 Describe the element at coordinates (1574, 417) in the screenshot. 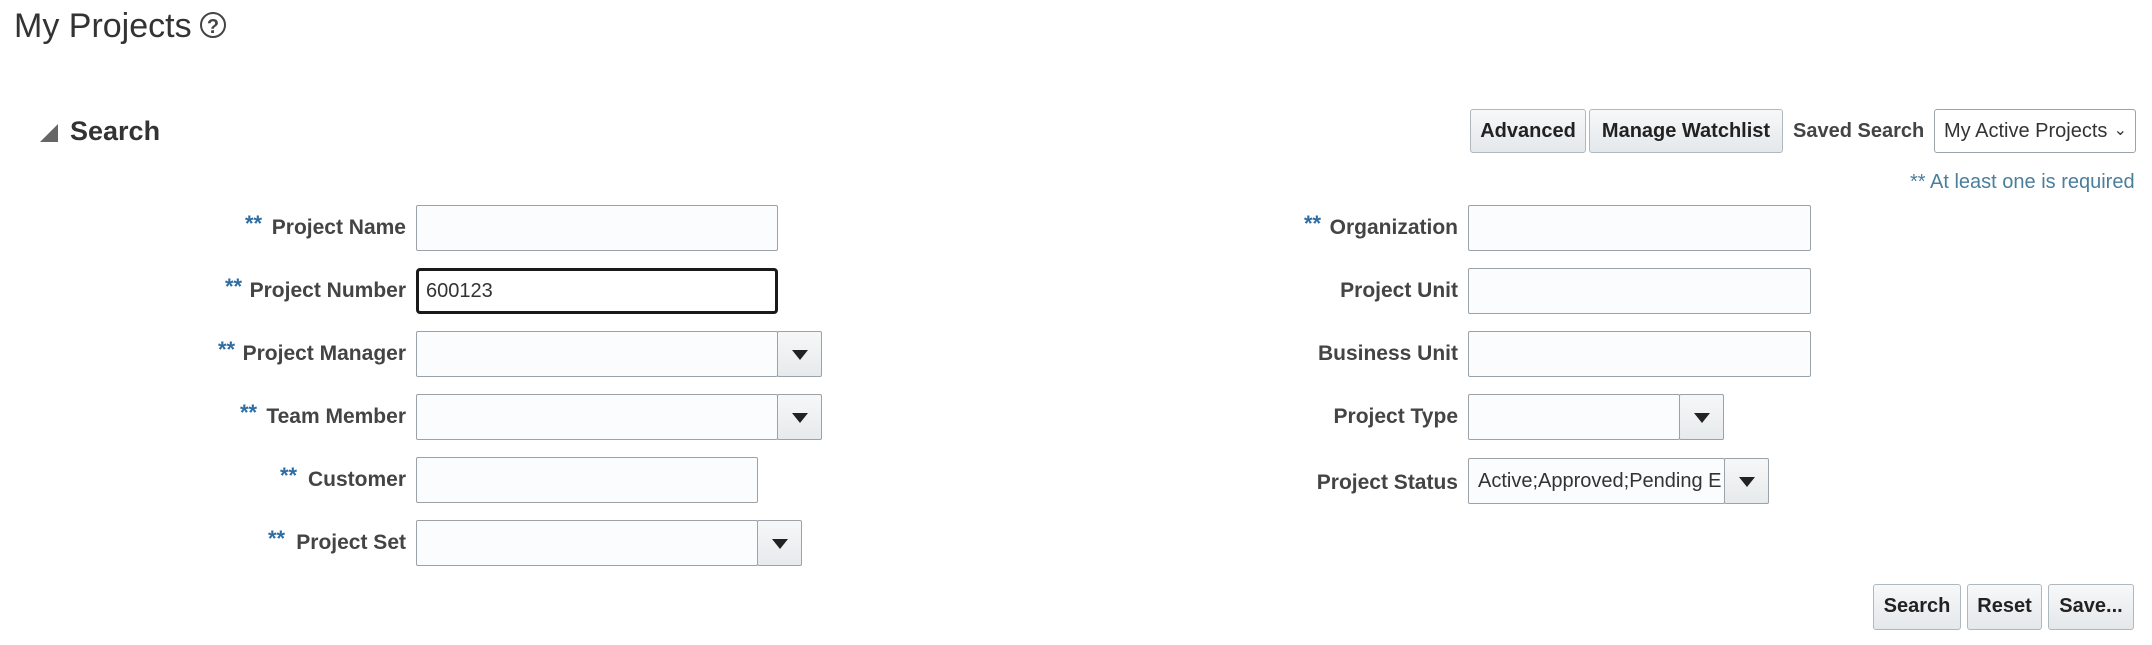

I see `project-type-input` at that location.